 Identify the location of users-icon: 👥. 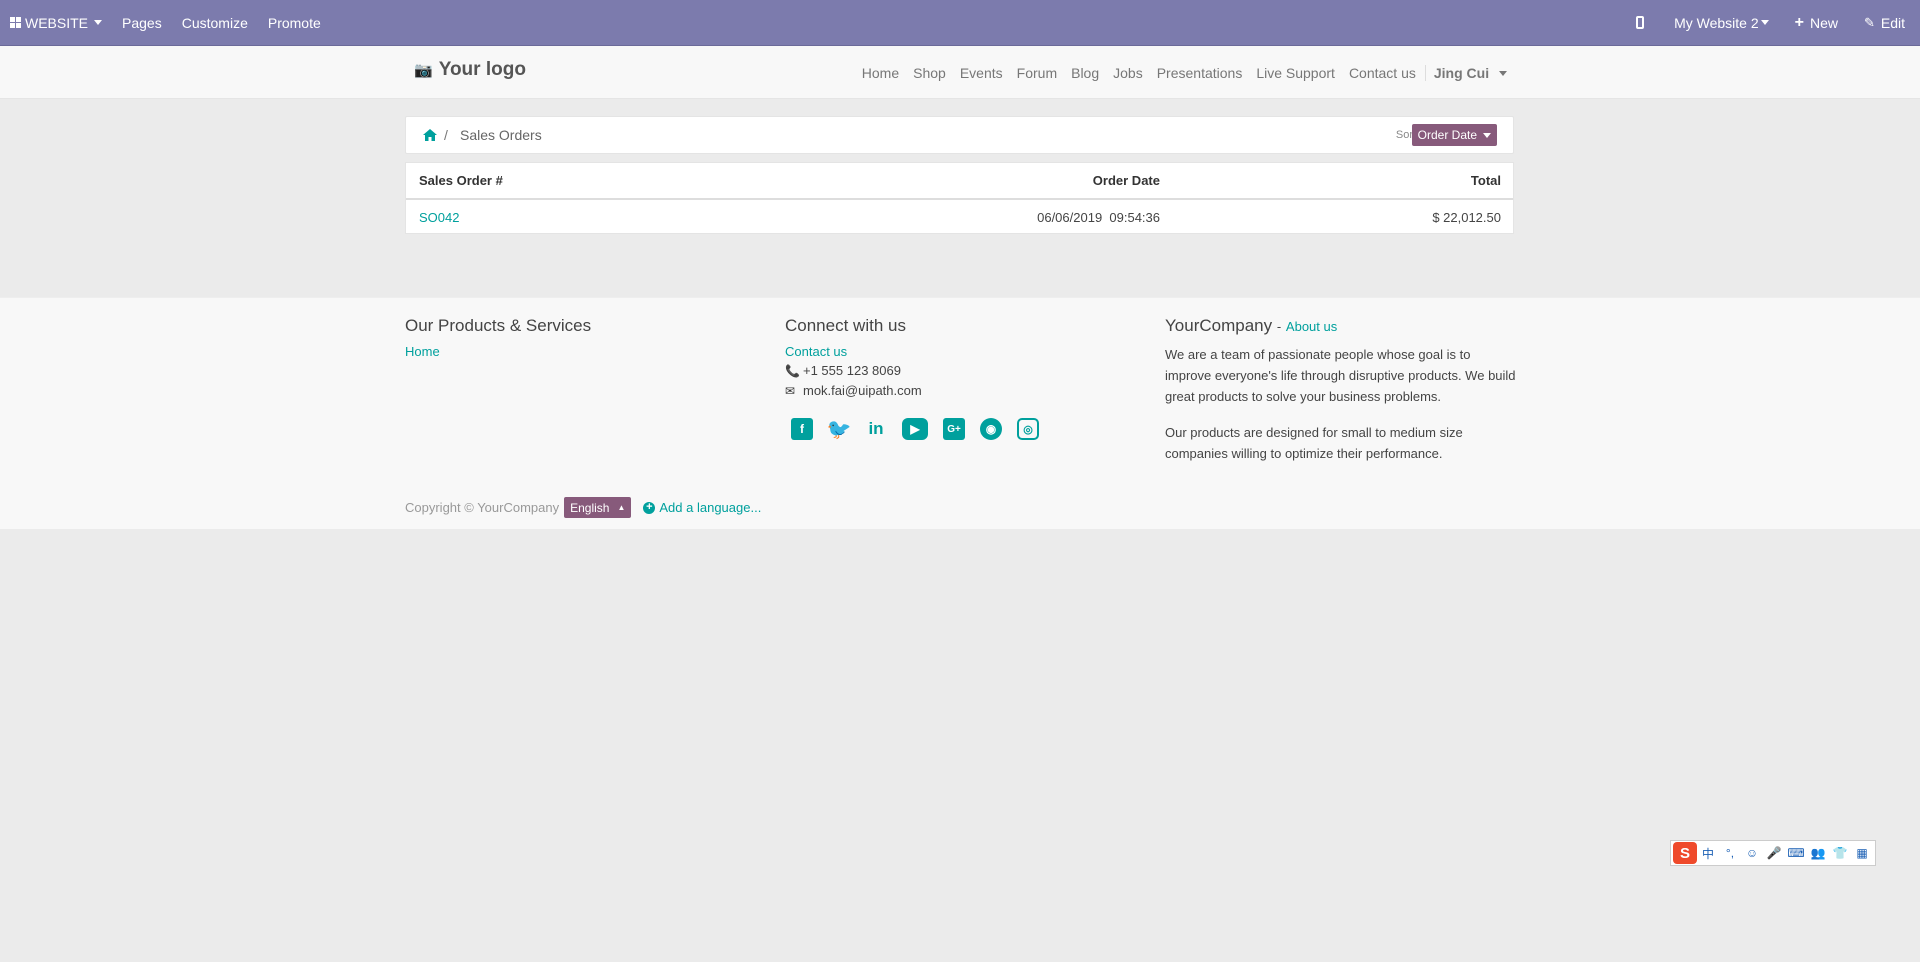
(1818, 853).